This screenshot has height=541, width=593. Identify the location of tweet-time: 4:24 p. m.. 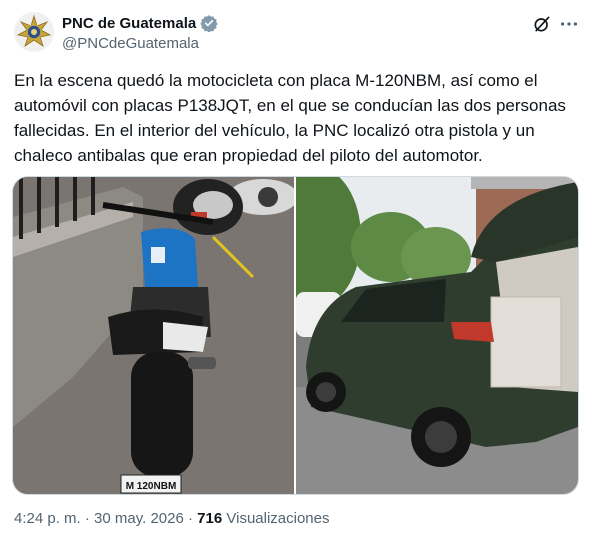
(47, 518).